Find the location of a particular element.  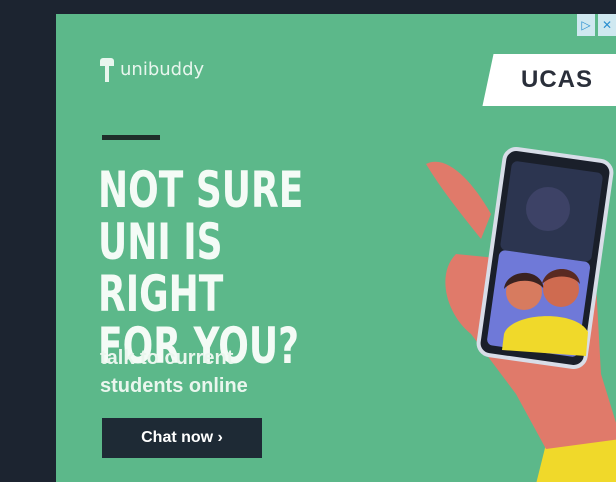

chat-now-button: Chat now › is located at coordinates (182, 438).